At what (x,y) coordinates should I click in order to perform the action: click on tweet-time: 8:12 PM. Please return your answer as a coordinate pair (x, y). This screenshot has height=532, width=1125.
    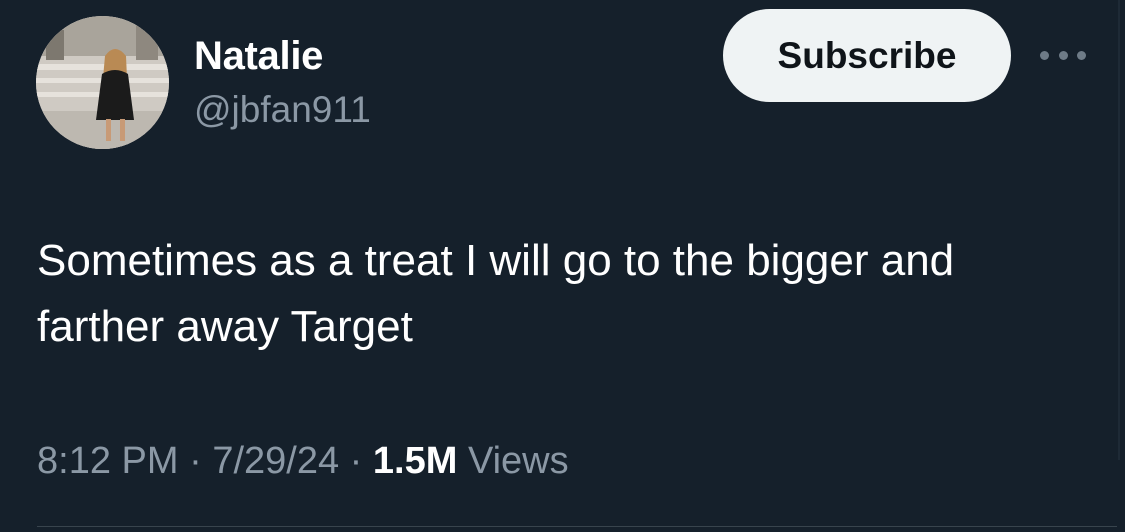
    Looking at the image, I should click on (108, 461).